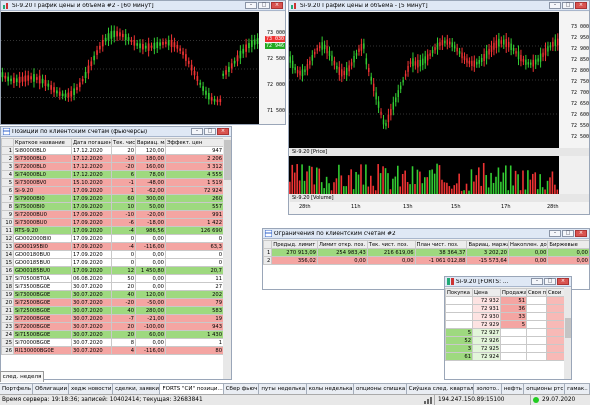  Describe the element at coordinates (112, 254) in the screenshot. I see `table-row: 14 GD00180BU0 17.09.2020 0 0,00 0` at that location.